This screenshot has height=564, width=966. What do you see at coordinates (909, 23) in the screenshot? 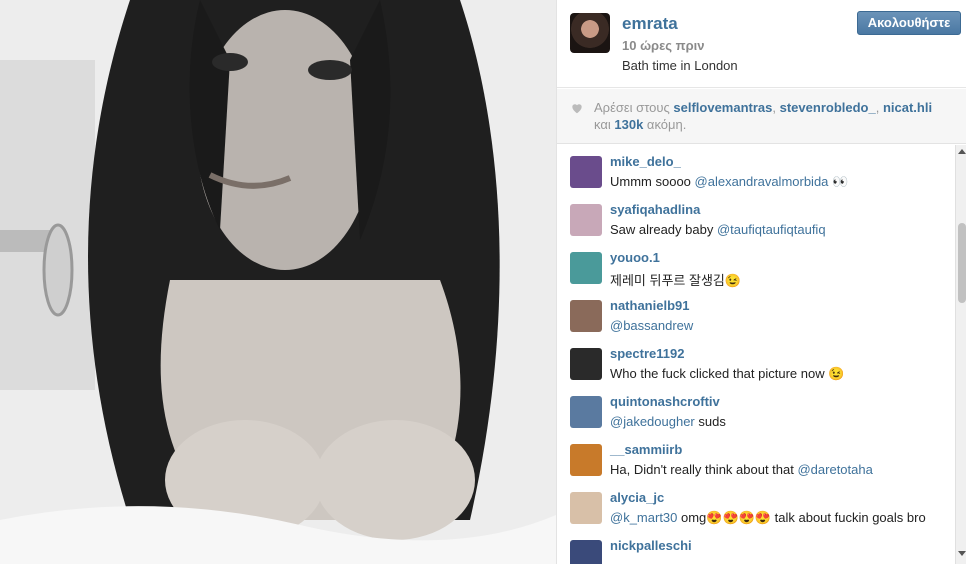
I see `follow-button: Ακολουθήστε` at bounding box center [909, 23].